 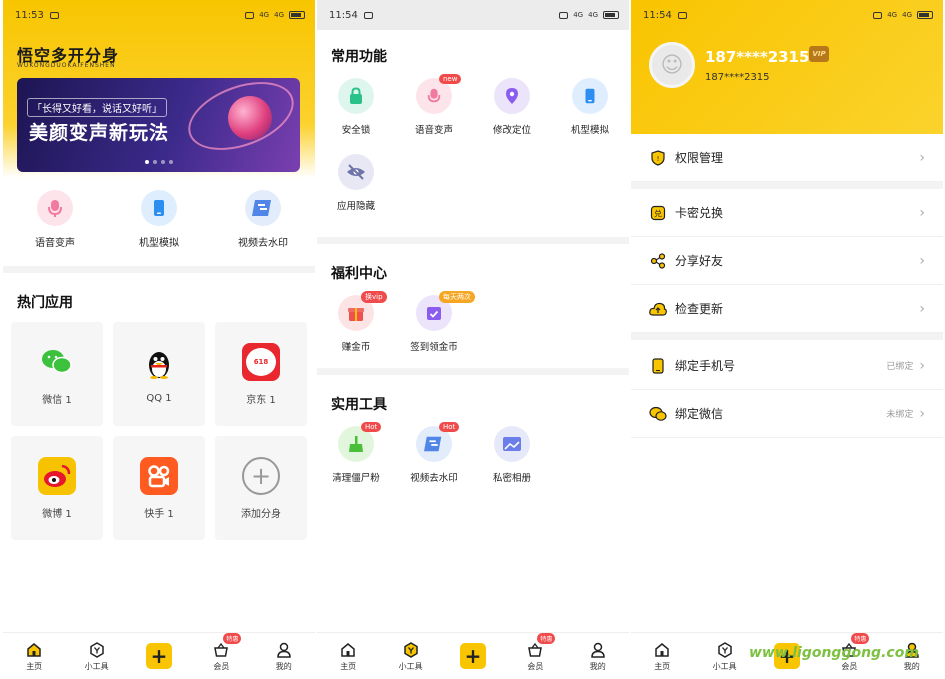 I want to click on avatar: ☺, so click(x=672, y=65).